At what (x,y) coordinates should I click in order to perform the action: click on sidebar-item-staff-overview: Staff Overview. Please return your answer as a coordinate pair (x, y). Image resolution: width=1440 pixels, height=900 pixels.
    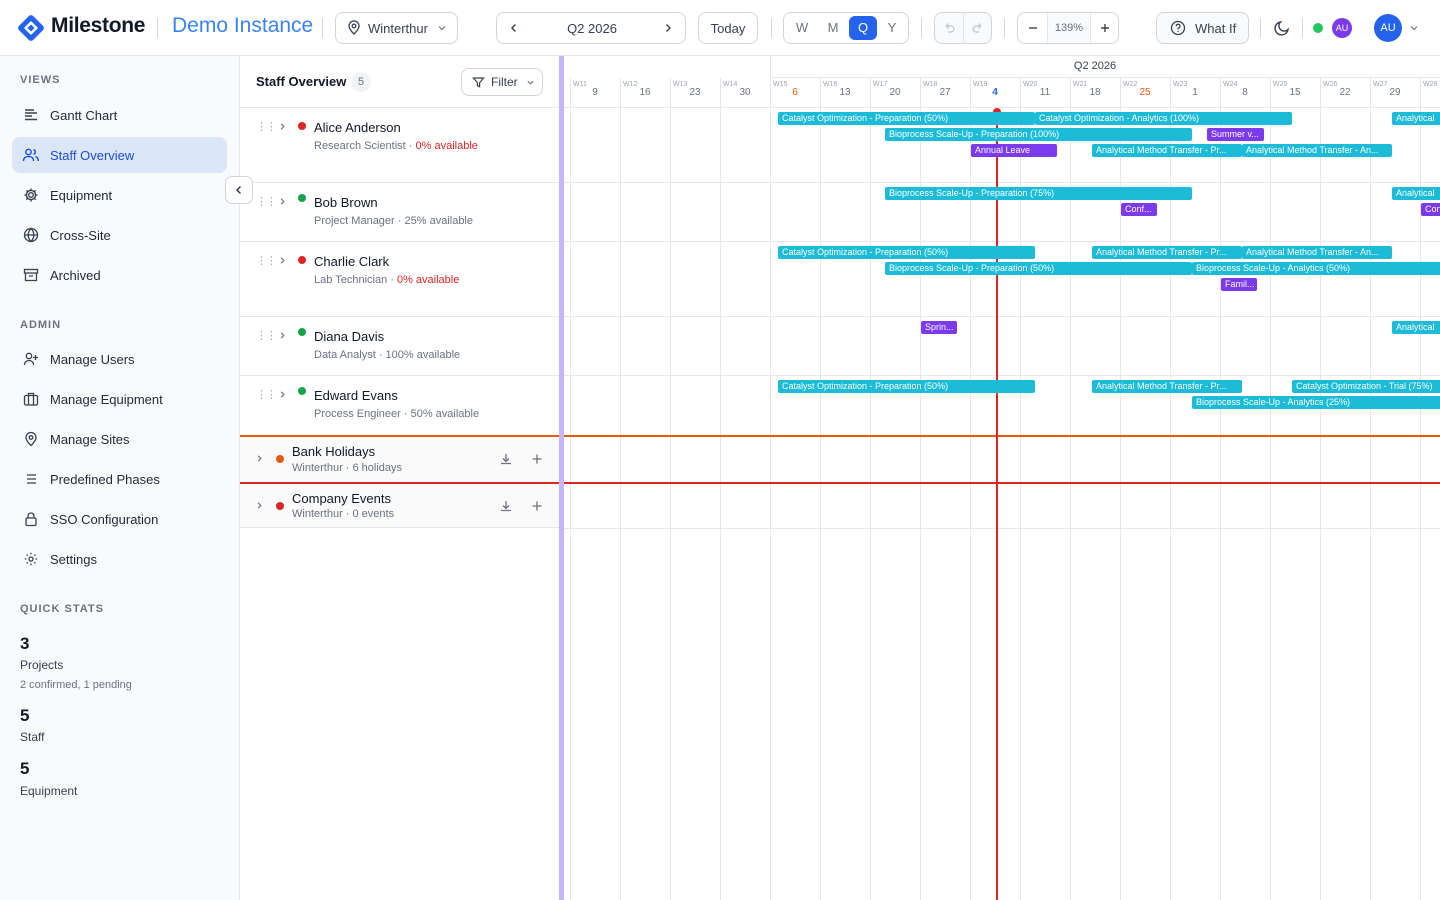
    Looking at the image, I should click on (119, 155).